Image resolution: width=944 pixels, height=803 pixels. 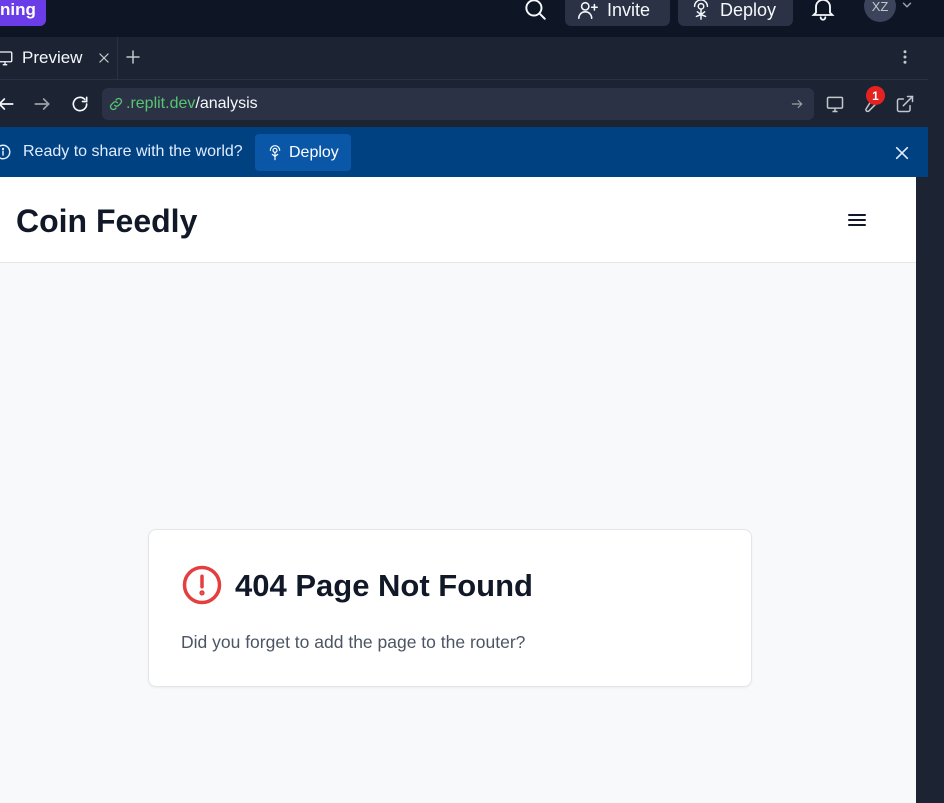 What do you see at coordinates (226, 103) in the screenshot?
I see `url-path: /analysis` at bounding box center [226, 103].